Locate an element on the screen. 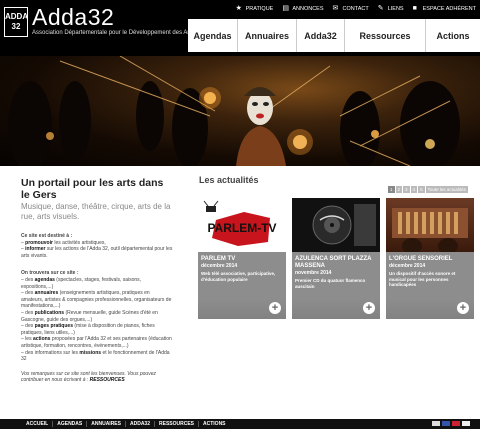 The width and height of the screenshot is (480, 429). topbar-pratique: ★ PRATIQUE is located at coordinates (255, 8).